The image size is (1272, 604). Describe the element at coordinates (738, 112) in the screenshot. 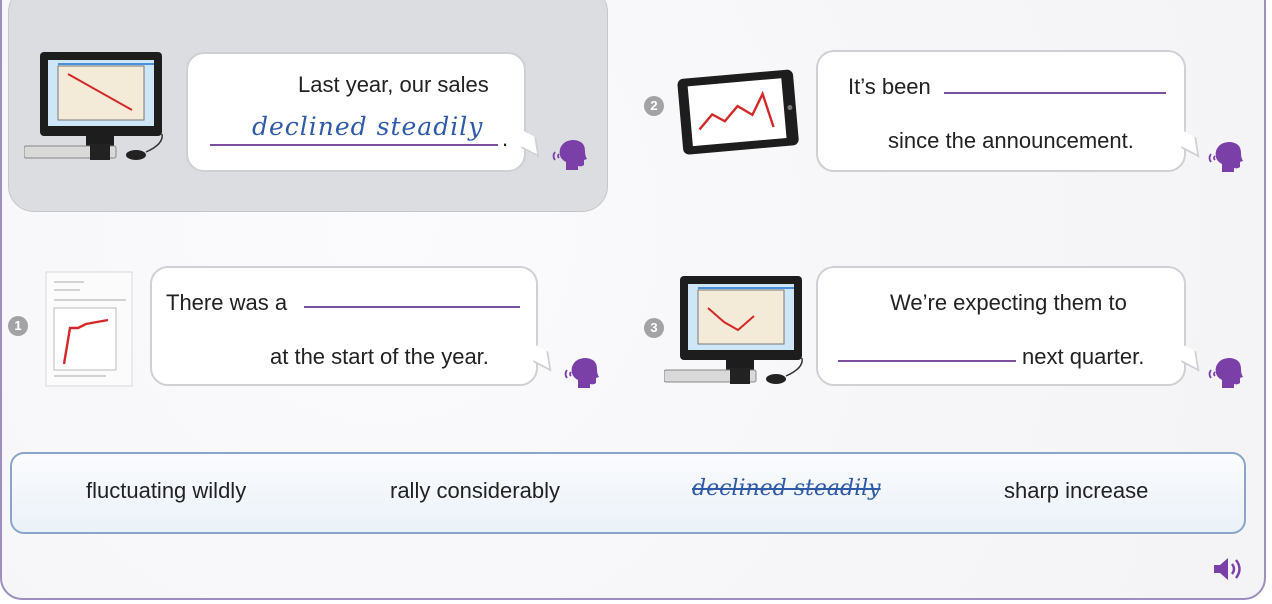

I see `tablet-chart-icon` at that location.